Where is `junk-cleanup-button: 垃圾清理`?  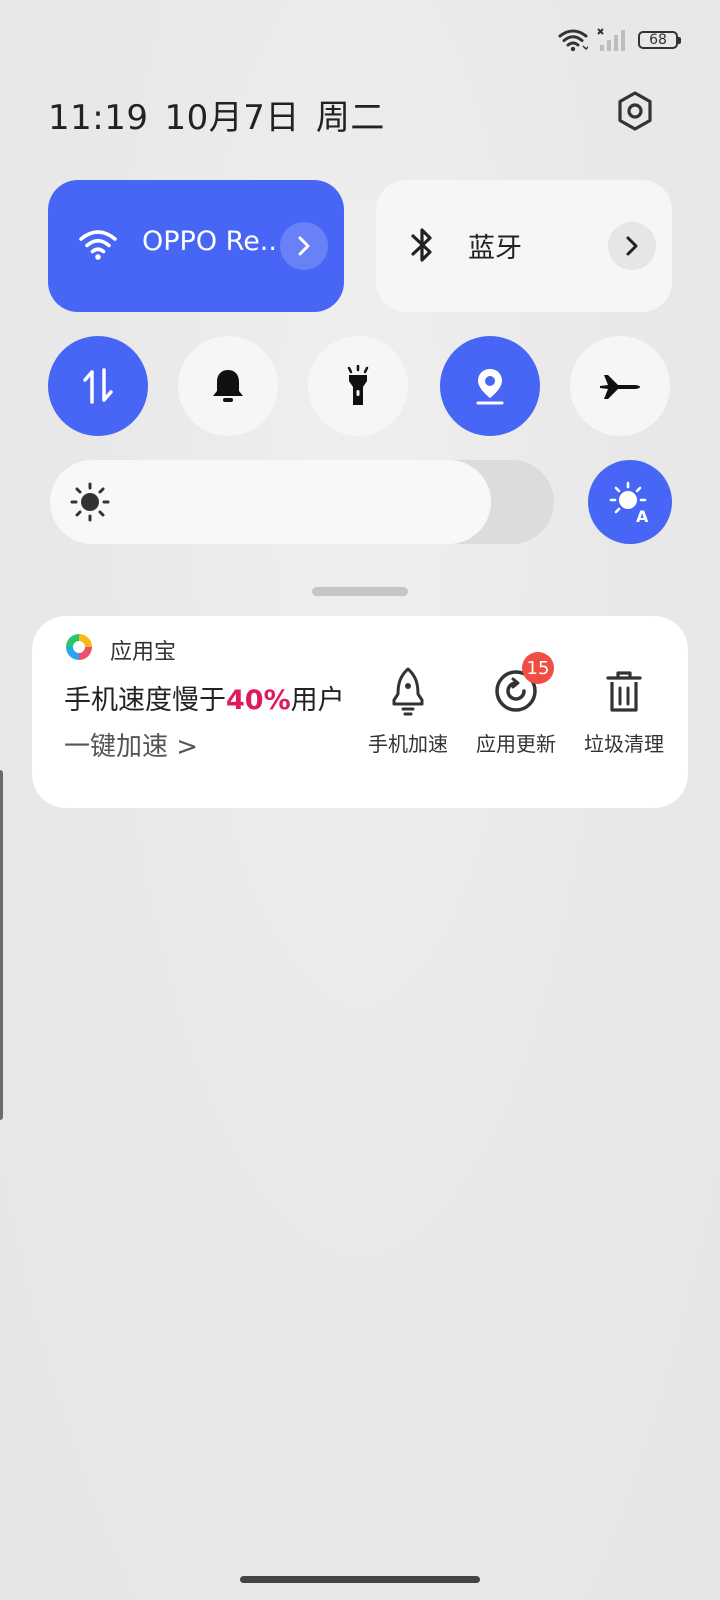
junk-cleanup-button: 垃圾清理 is located at coordinates (624, 711).